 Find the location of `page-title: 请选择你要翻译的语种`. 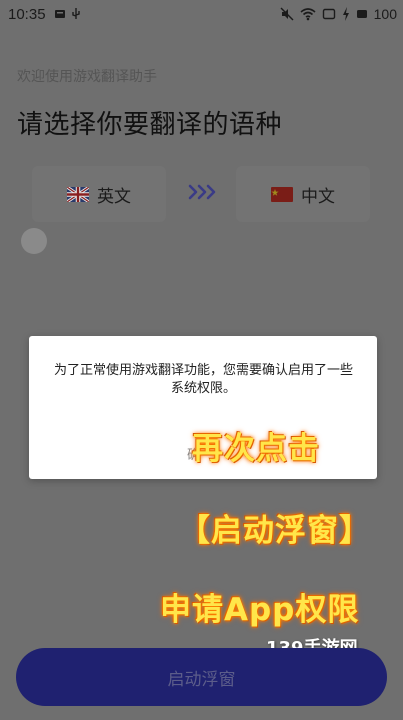

page-title: 请选择你要翻译的语种 is located at coordinates (150, 125).